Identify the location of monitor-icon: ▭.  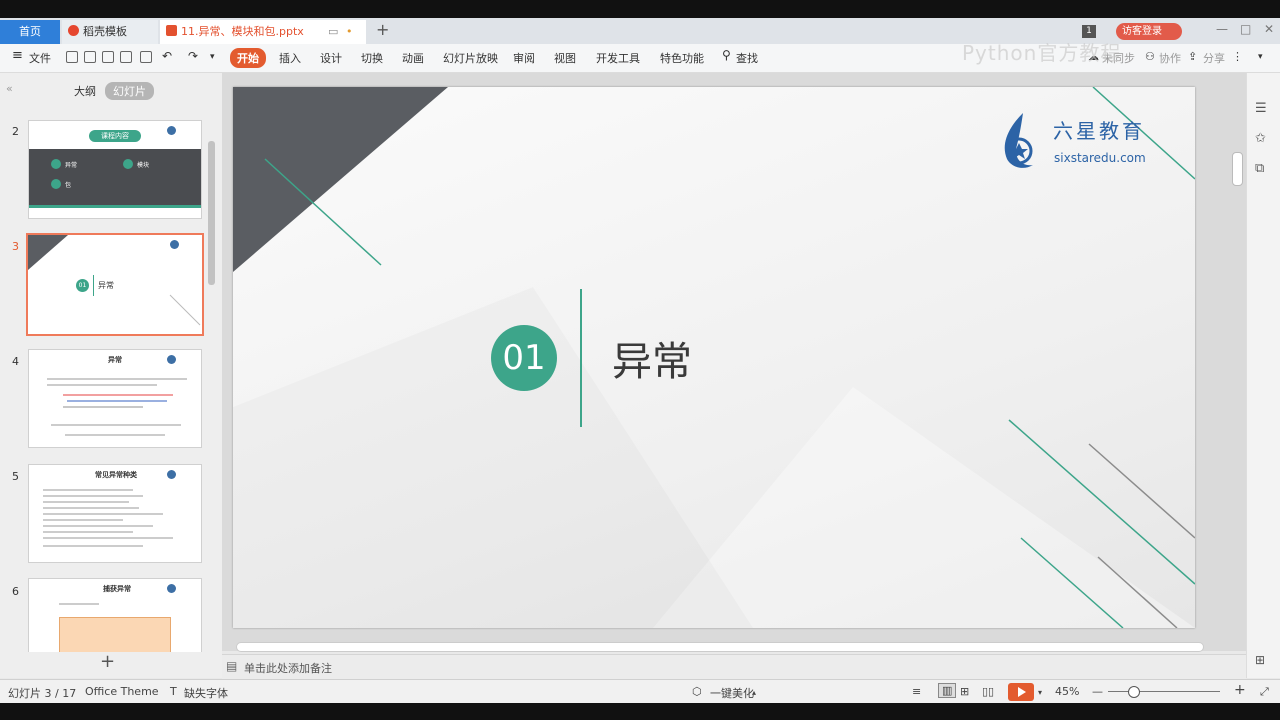
(333, 32).